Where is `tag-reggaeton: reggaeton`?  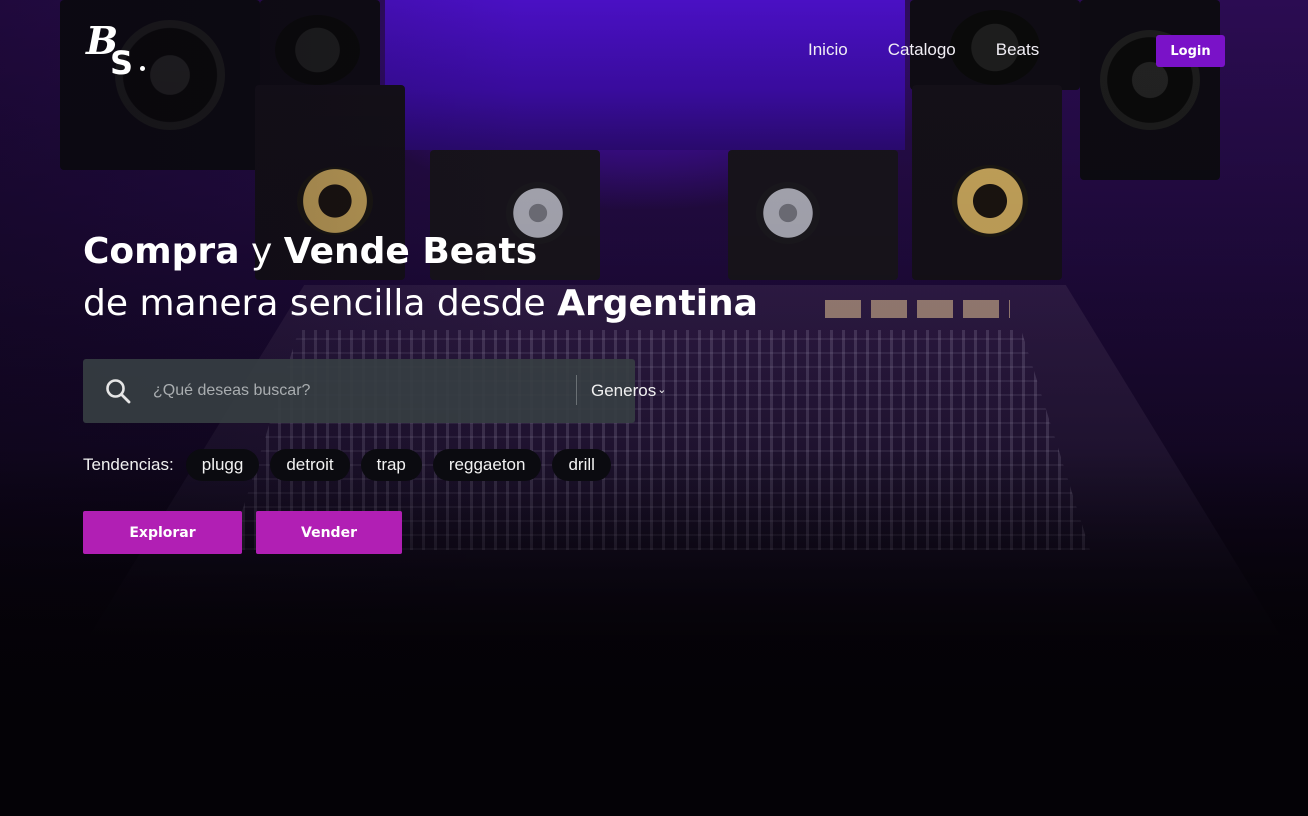
tag-reggaeton: reggaeton is located at coordinates (487, 465).